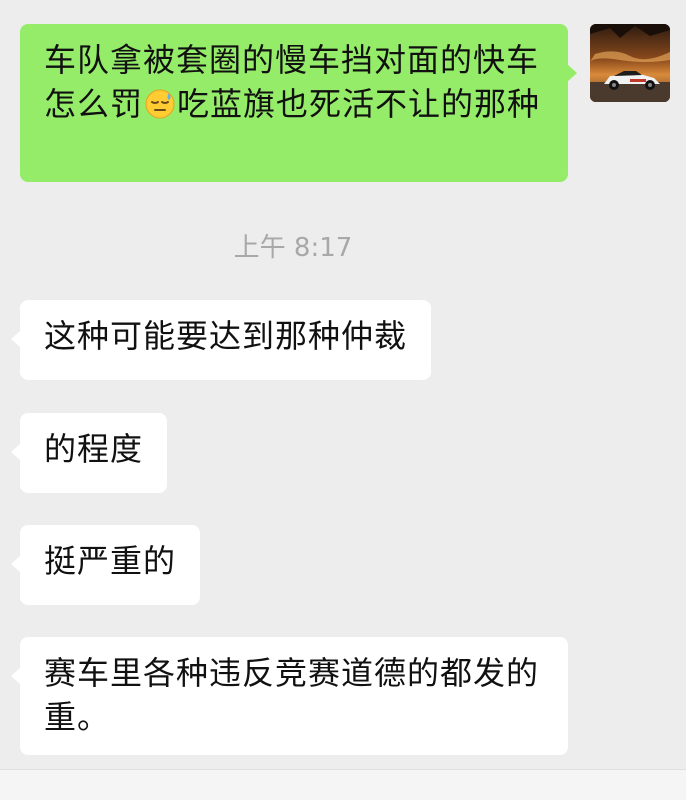 This screenshot has height=800, width=686. I want to click on race-car-avatar-icon, so click(630, 63).